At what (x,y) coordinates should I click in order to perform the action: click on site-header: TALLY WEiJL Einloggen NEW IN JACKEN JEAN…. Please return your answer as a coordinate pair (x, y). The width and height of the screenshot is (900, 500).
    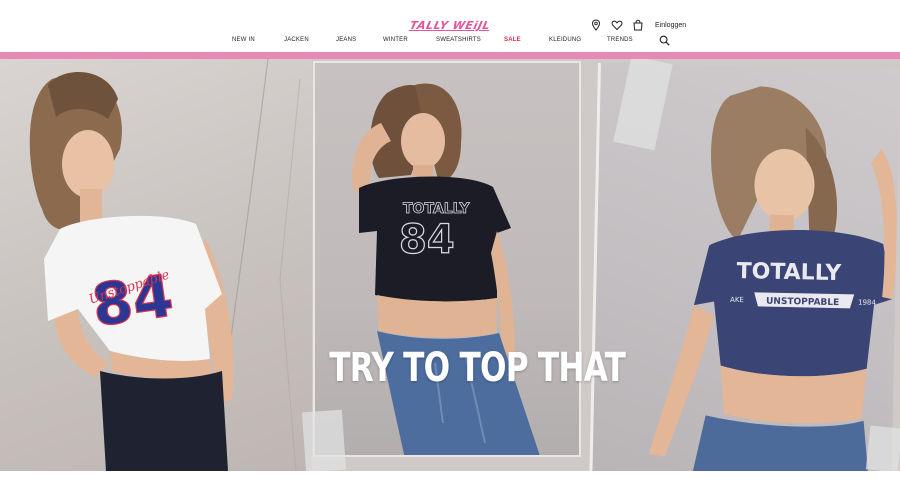
    Looking at the image, I should click on (450, 26).